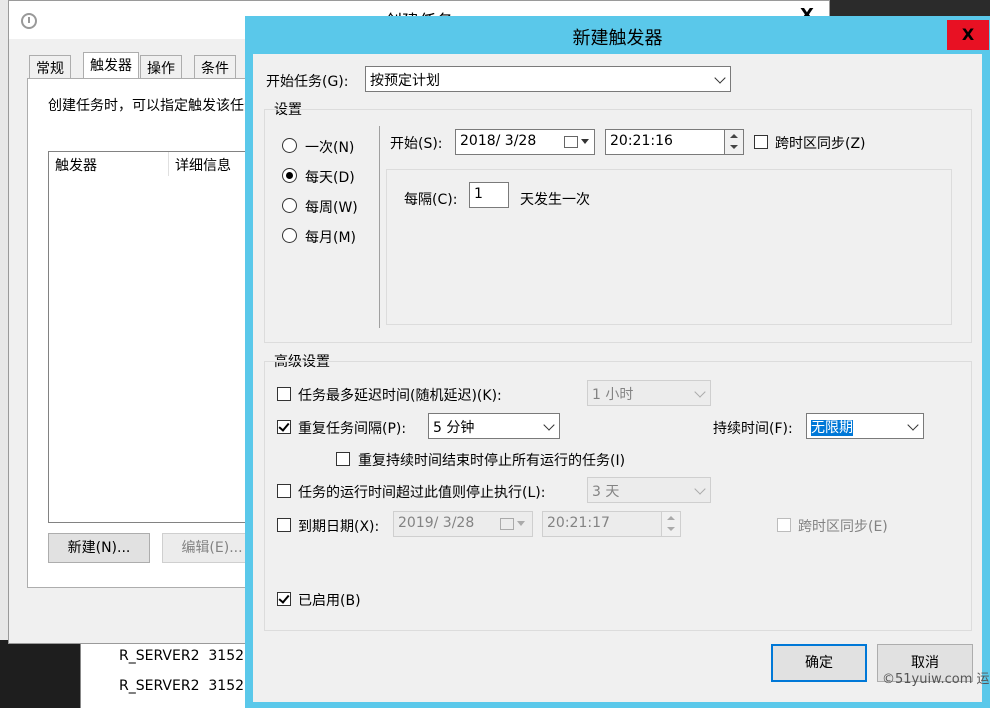 Image resolution: width=990 pixels, height=708 pixels. I want to click on begin-task-label: 开始任务(G):, so click(307, 82).